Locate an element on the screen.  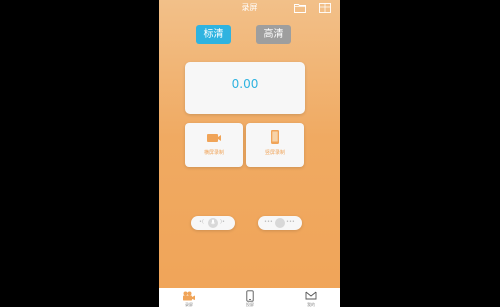
nav-item-mine: 我的 is located at coordinates (311, 298).